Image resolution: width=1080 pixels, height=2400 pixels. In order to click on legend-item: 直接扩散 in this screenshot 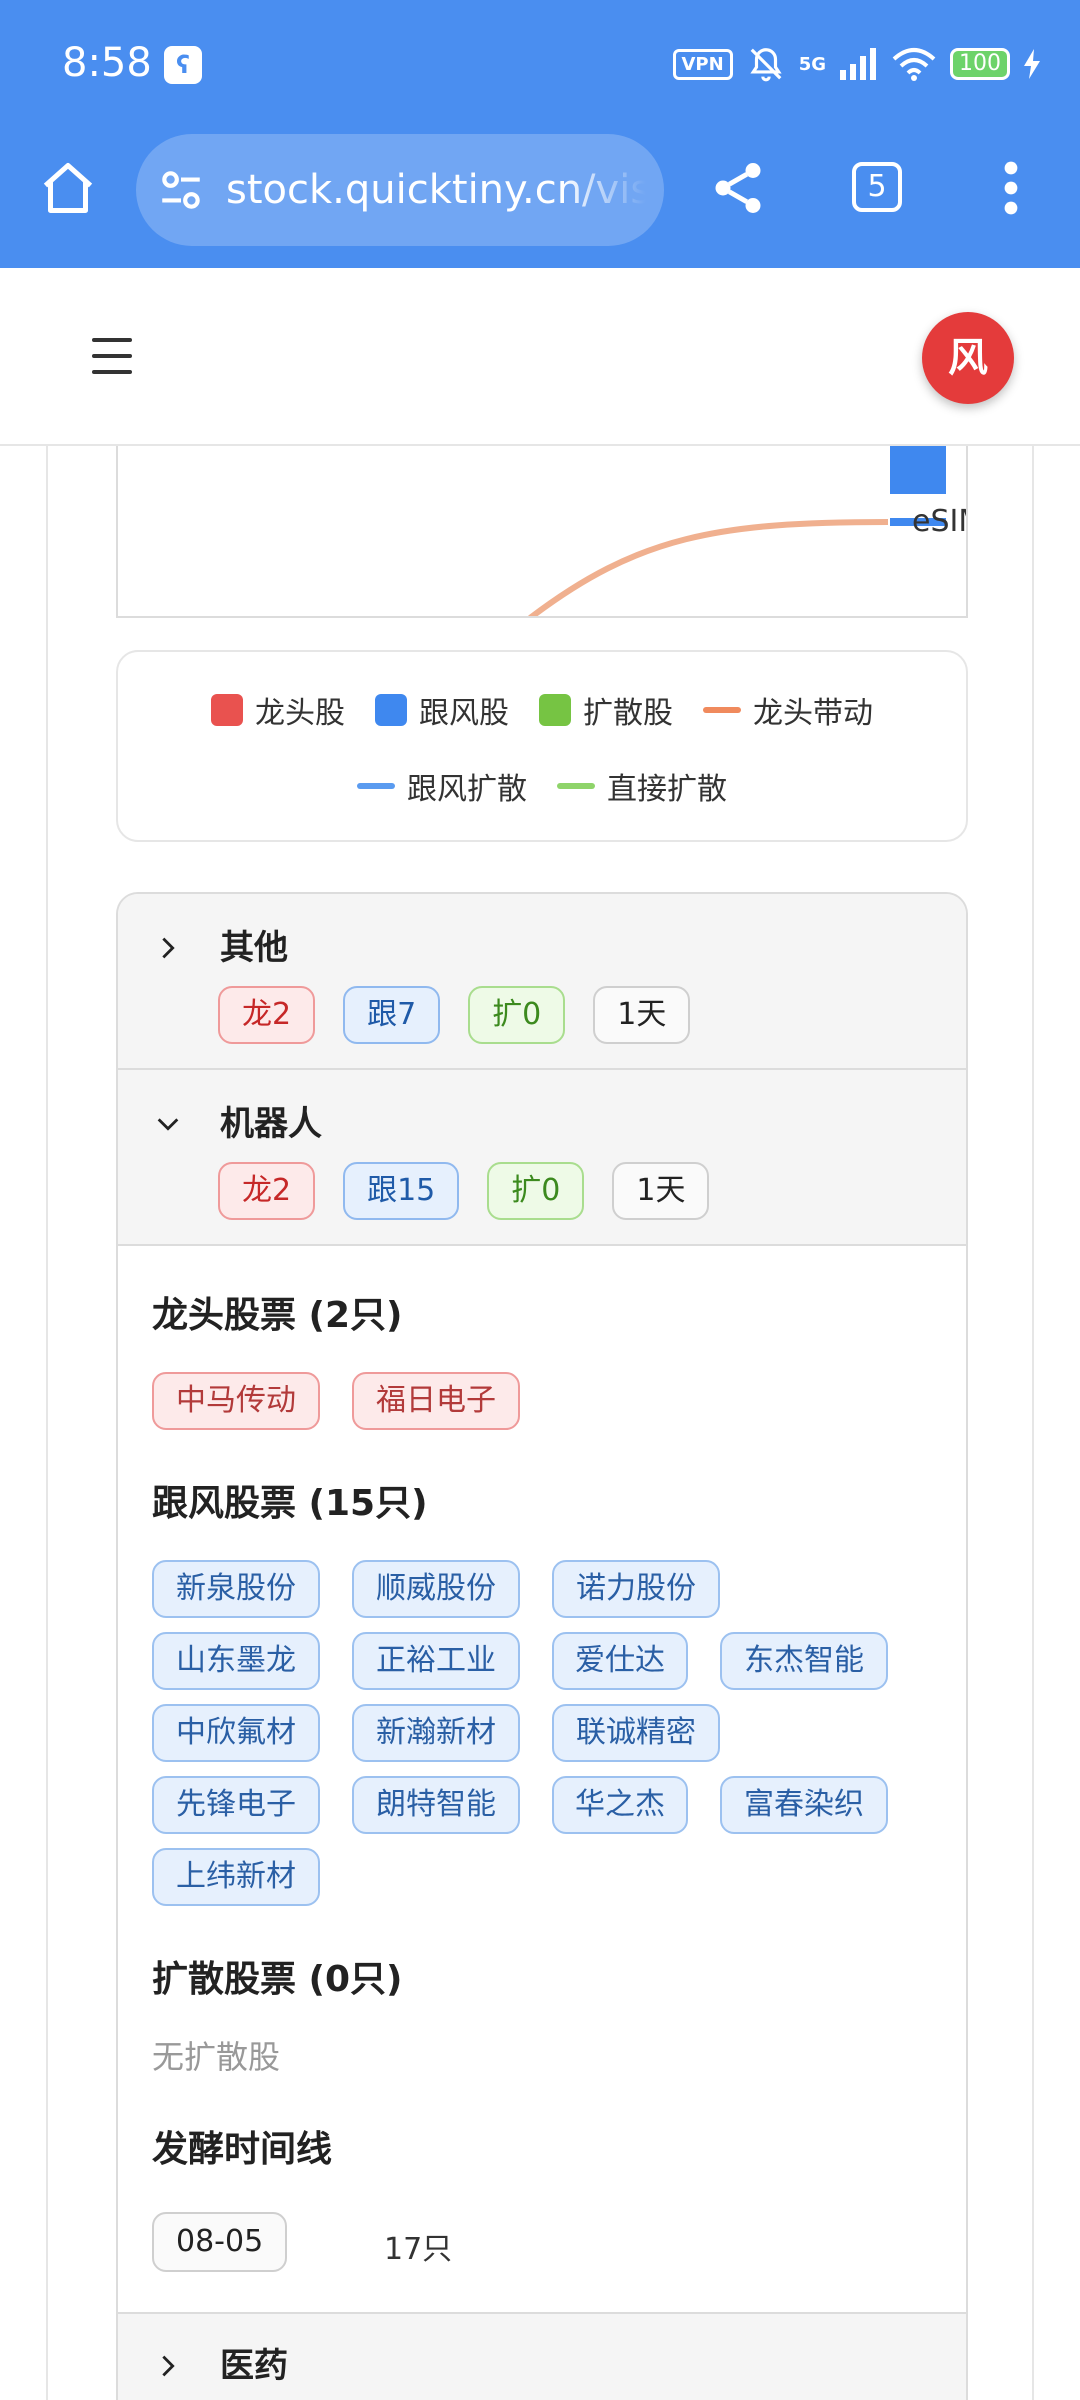, I will do `click(642, 786)`.